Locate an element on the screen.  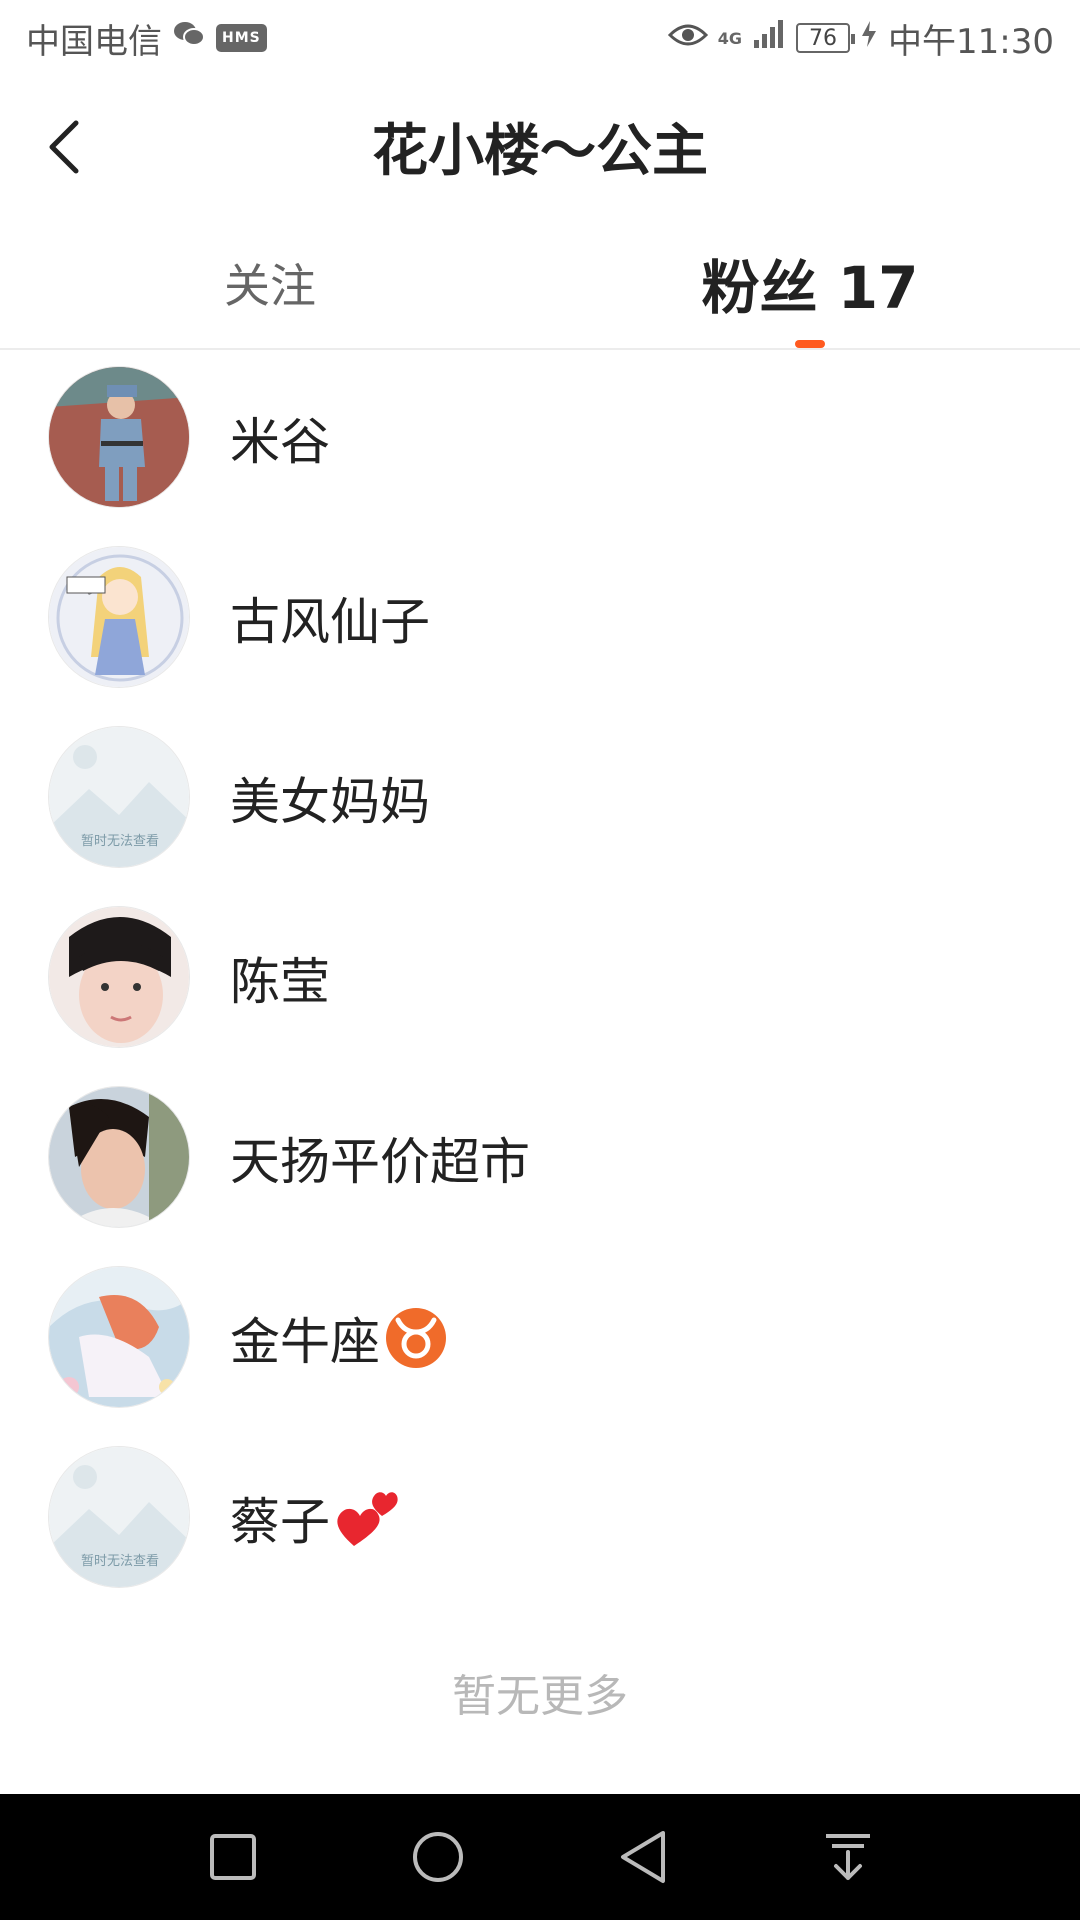
list-item: 暂时无法查看 蔡子 is located at coordinates (540, 1522).